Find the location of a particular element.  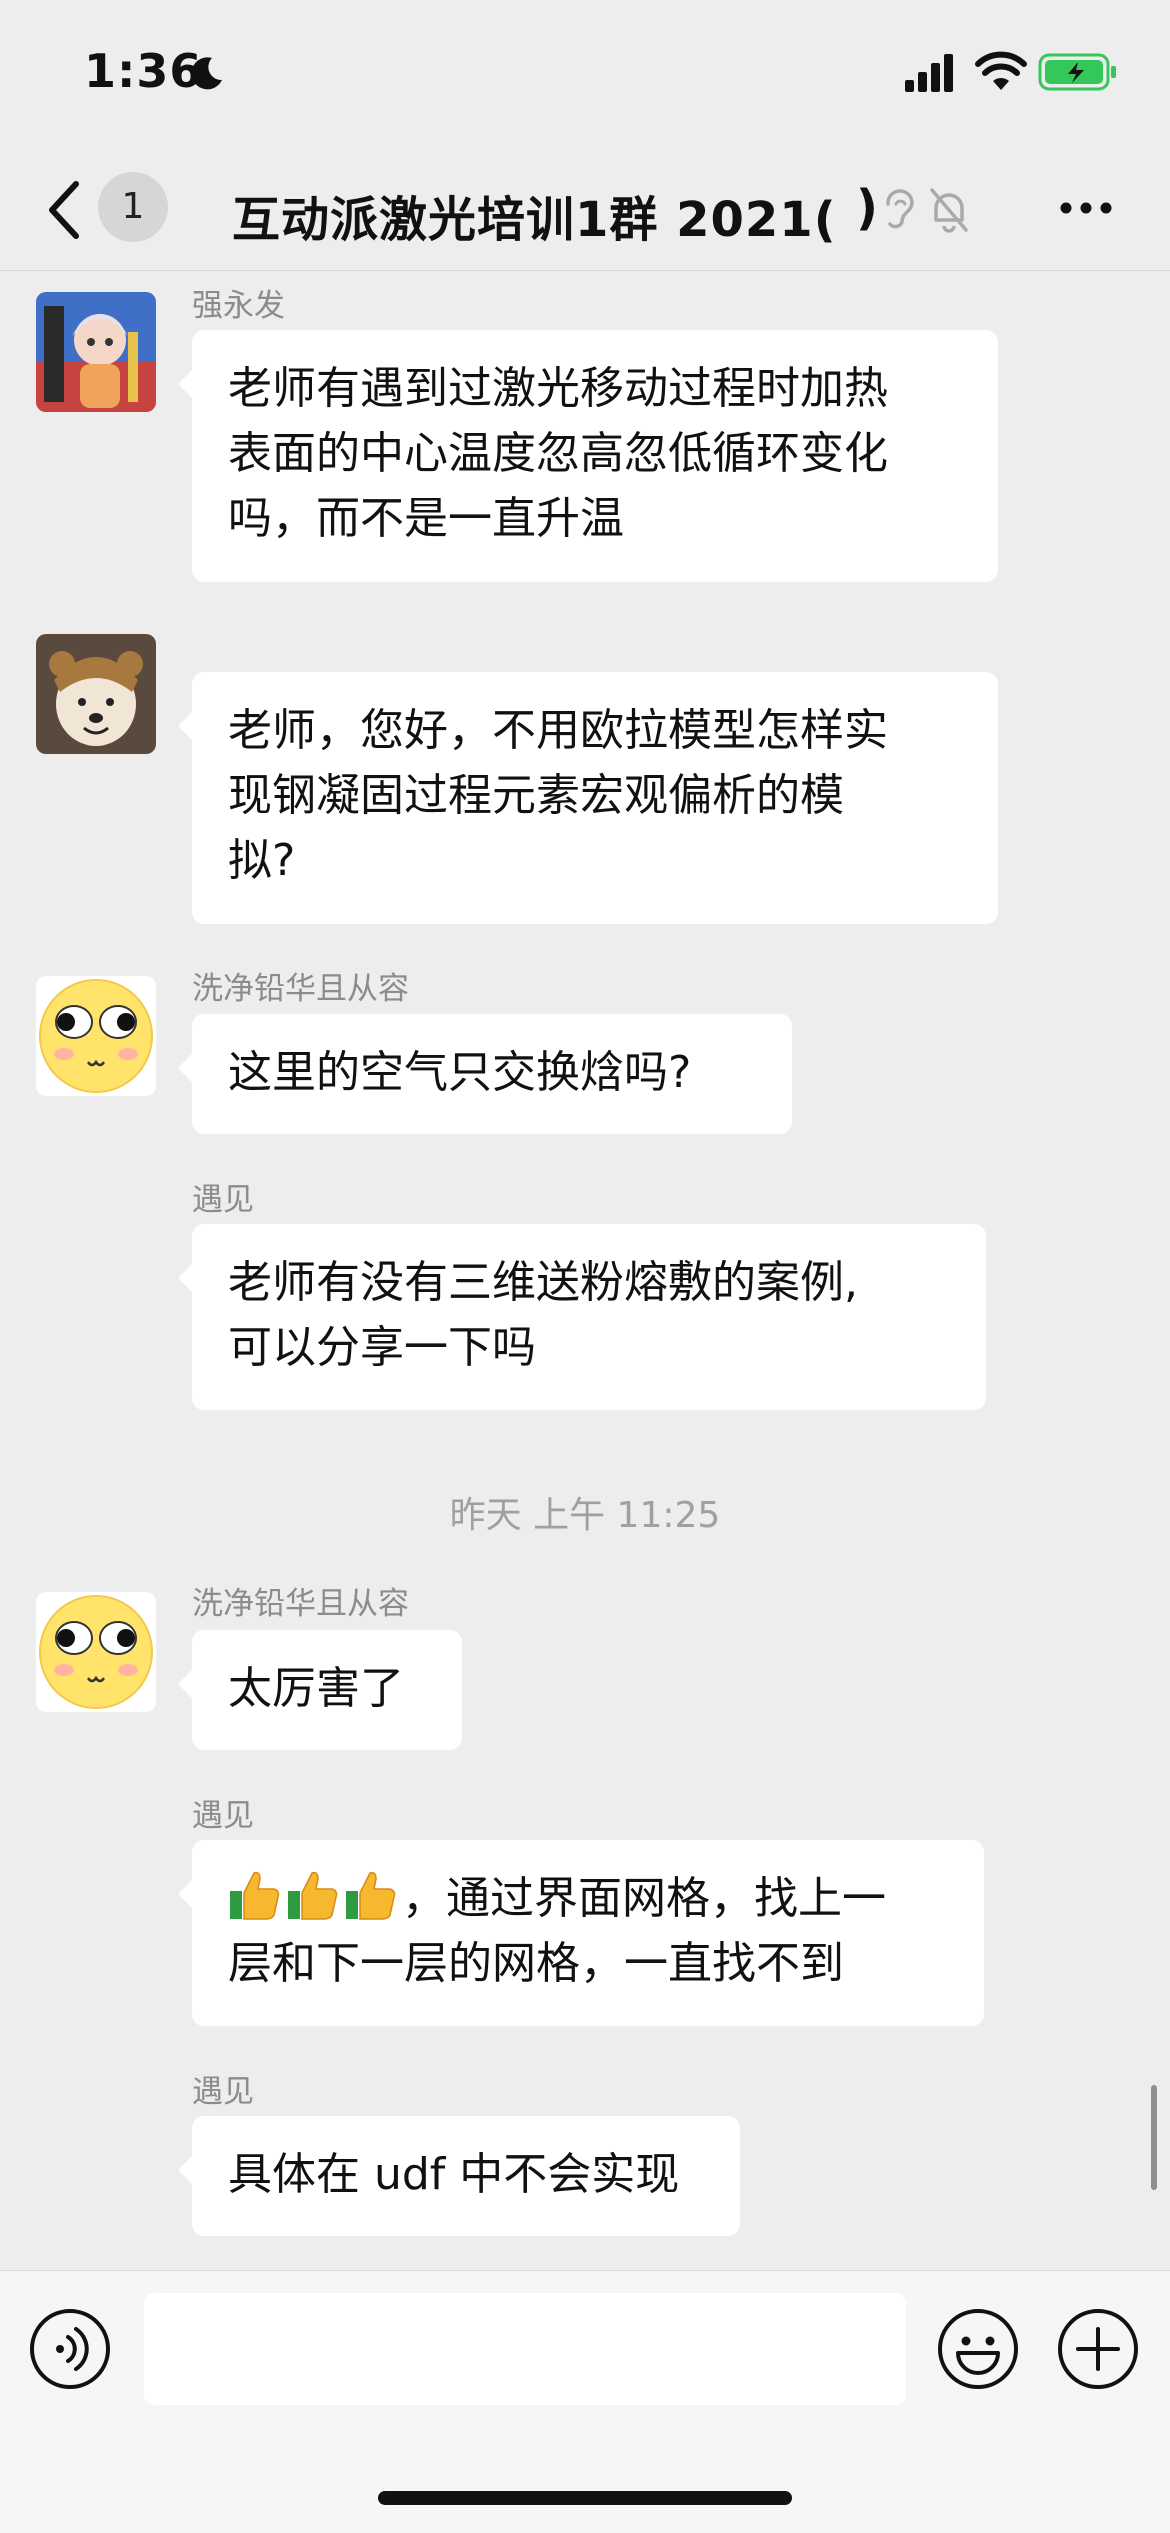

voice-icon is located at coordinates (70, 2349).